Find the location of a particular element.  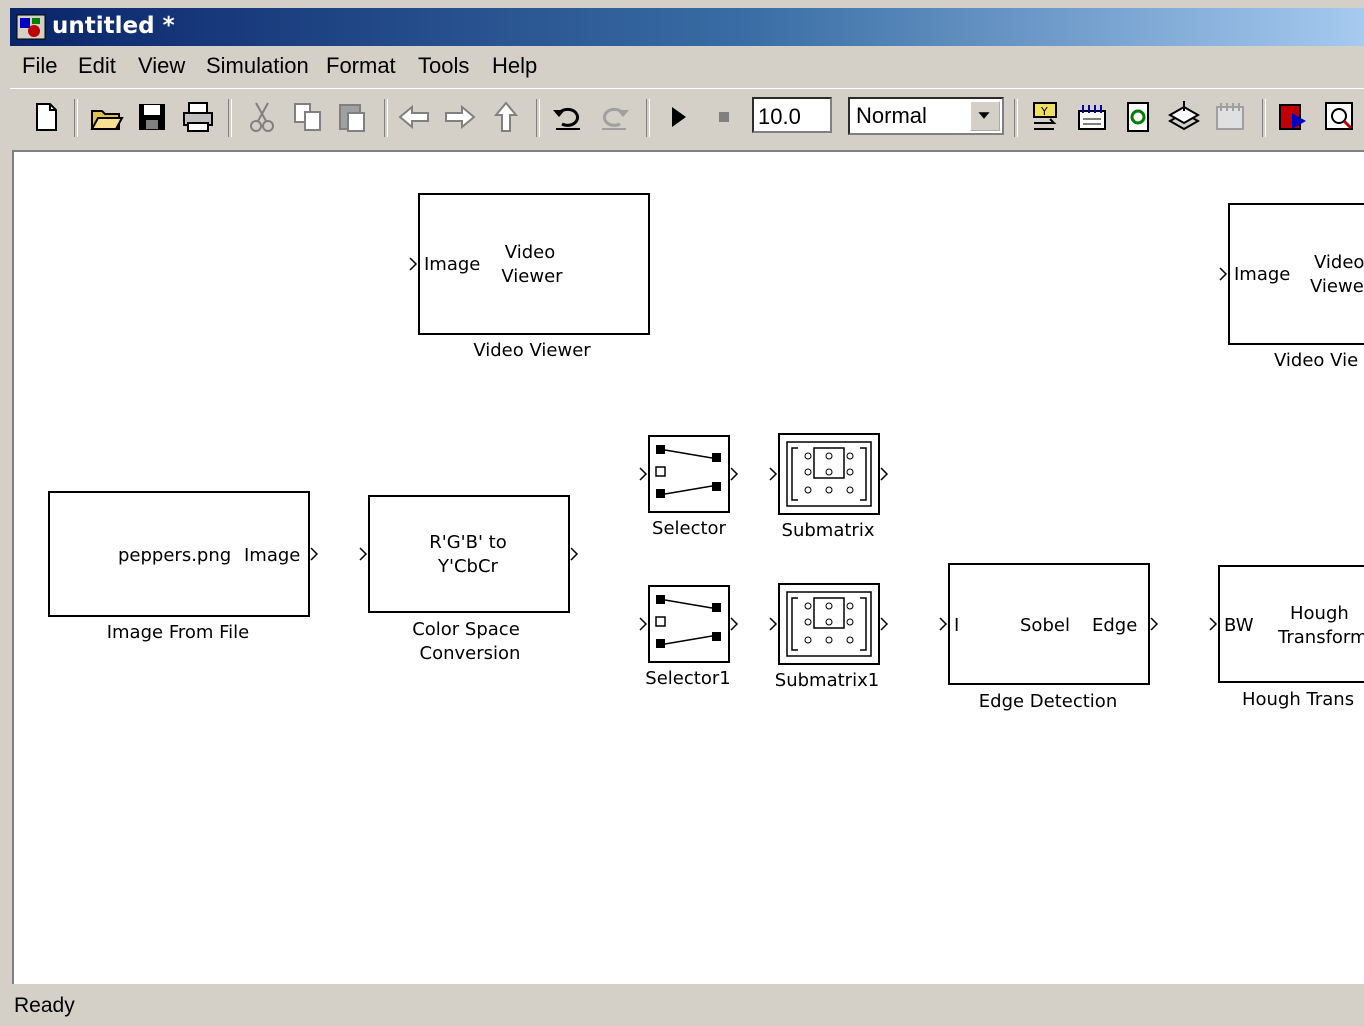

menu-format: Format is located at coordinates (361, 66).